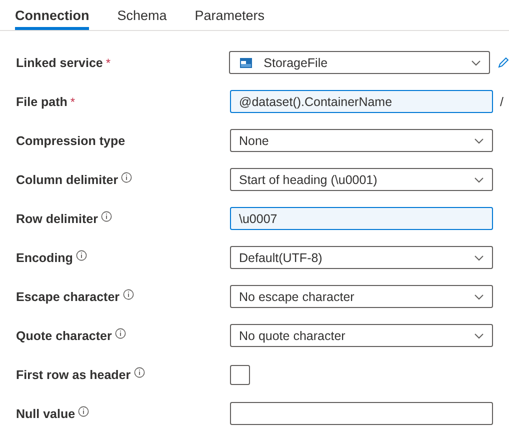 The image size is (509, 431). What do you see at coordinates (246, 63) in the screenshot?
I see `storage-icon` at bounding box center [246, 63].